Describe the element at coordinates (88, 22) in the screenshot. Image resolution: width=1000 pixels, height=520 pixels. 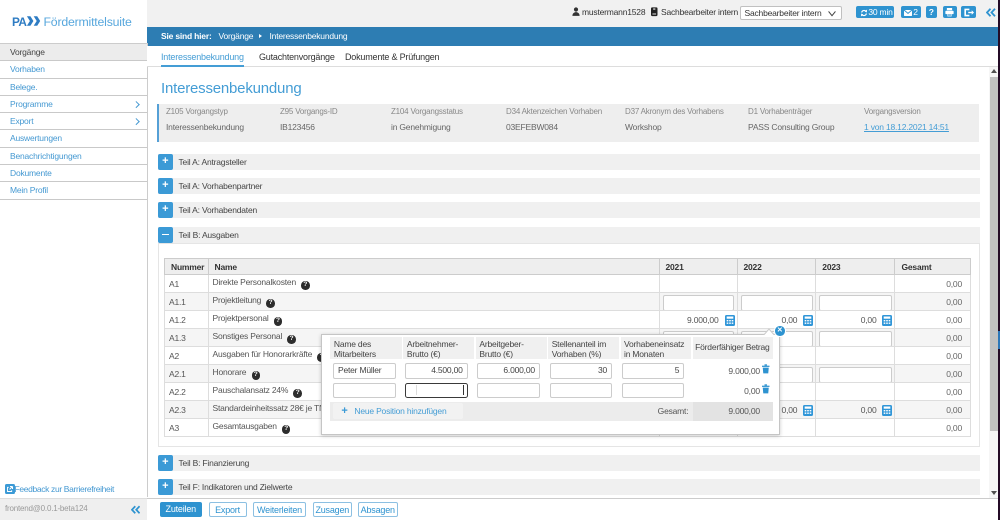
I see `svg-text: Fördermittelsuite` at that location.